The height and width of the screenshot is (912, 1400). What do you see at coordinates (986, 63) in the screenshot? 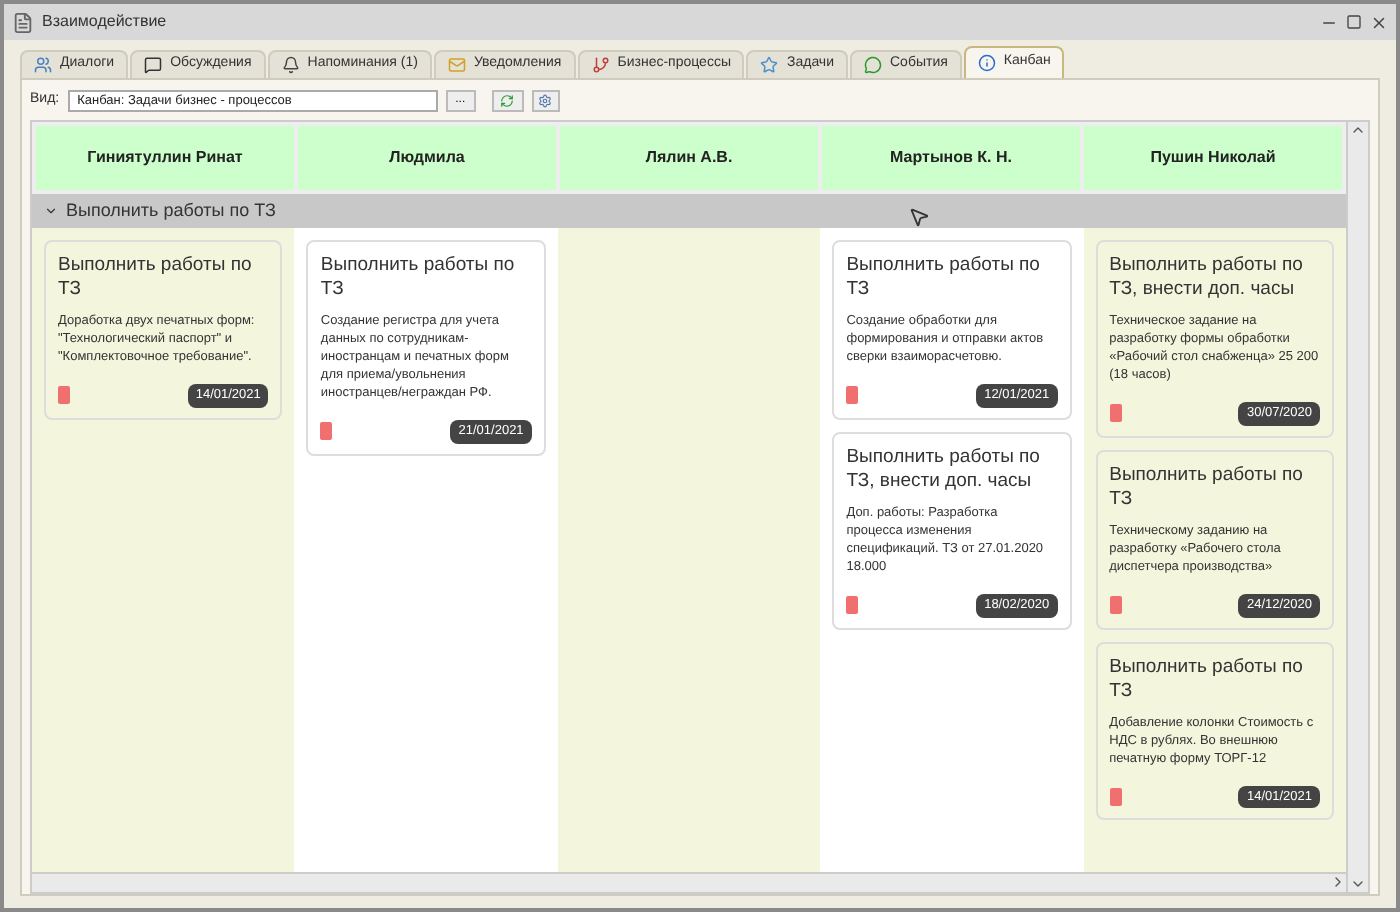
I see `info-icon` at bounding box center [986, 63].